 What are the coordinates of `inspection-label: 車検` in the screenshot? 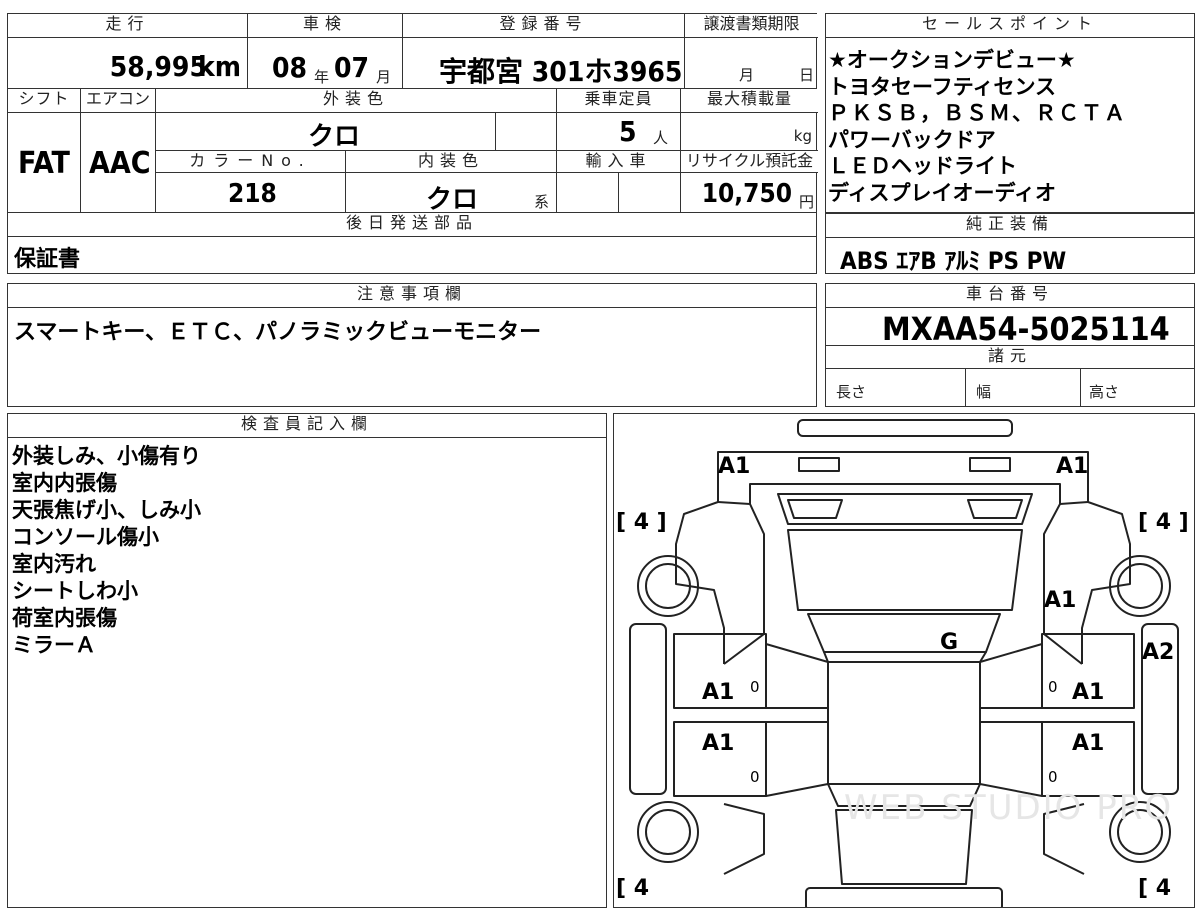 It's located at (325, 26).